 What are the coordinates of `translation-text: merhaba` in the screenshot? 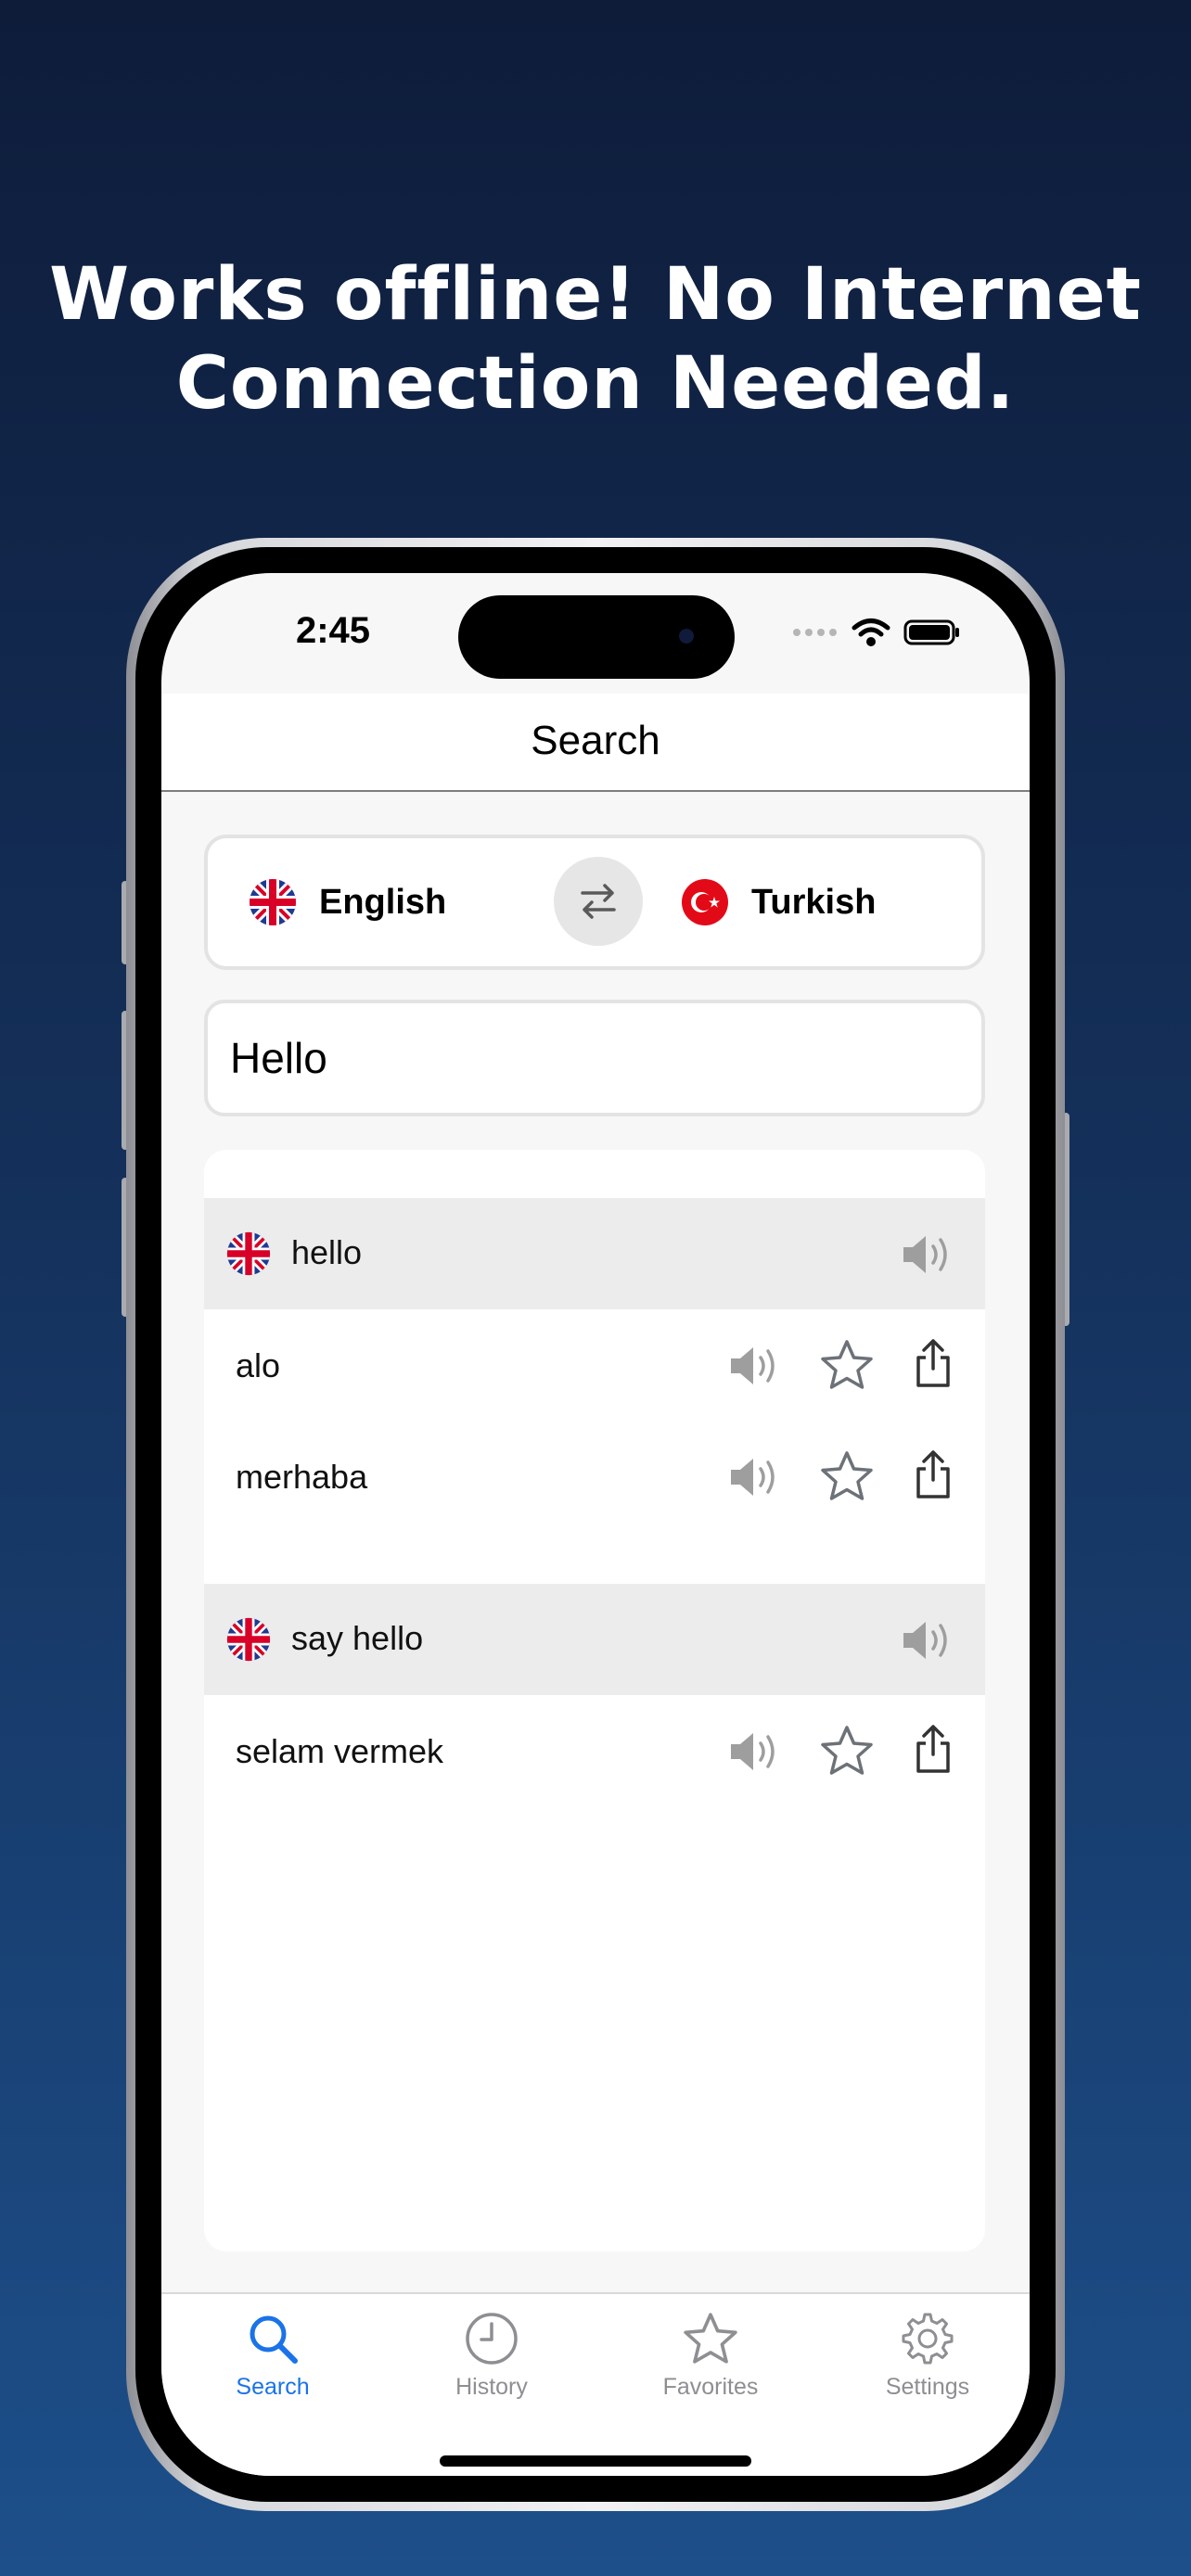 It's located at (302, 1477).